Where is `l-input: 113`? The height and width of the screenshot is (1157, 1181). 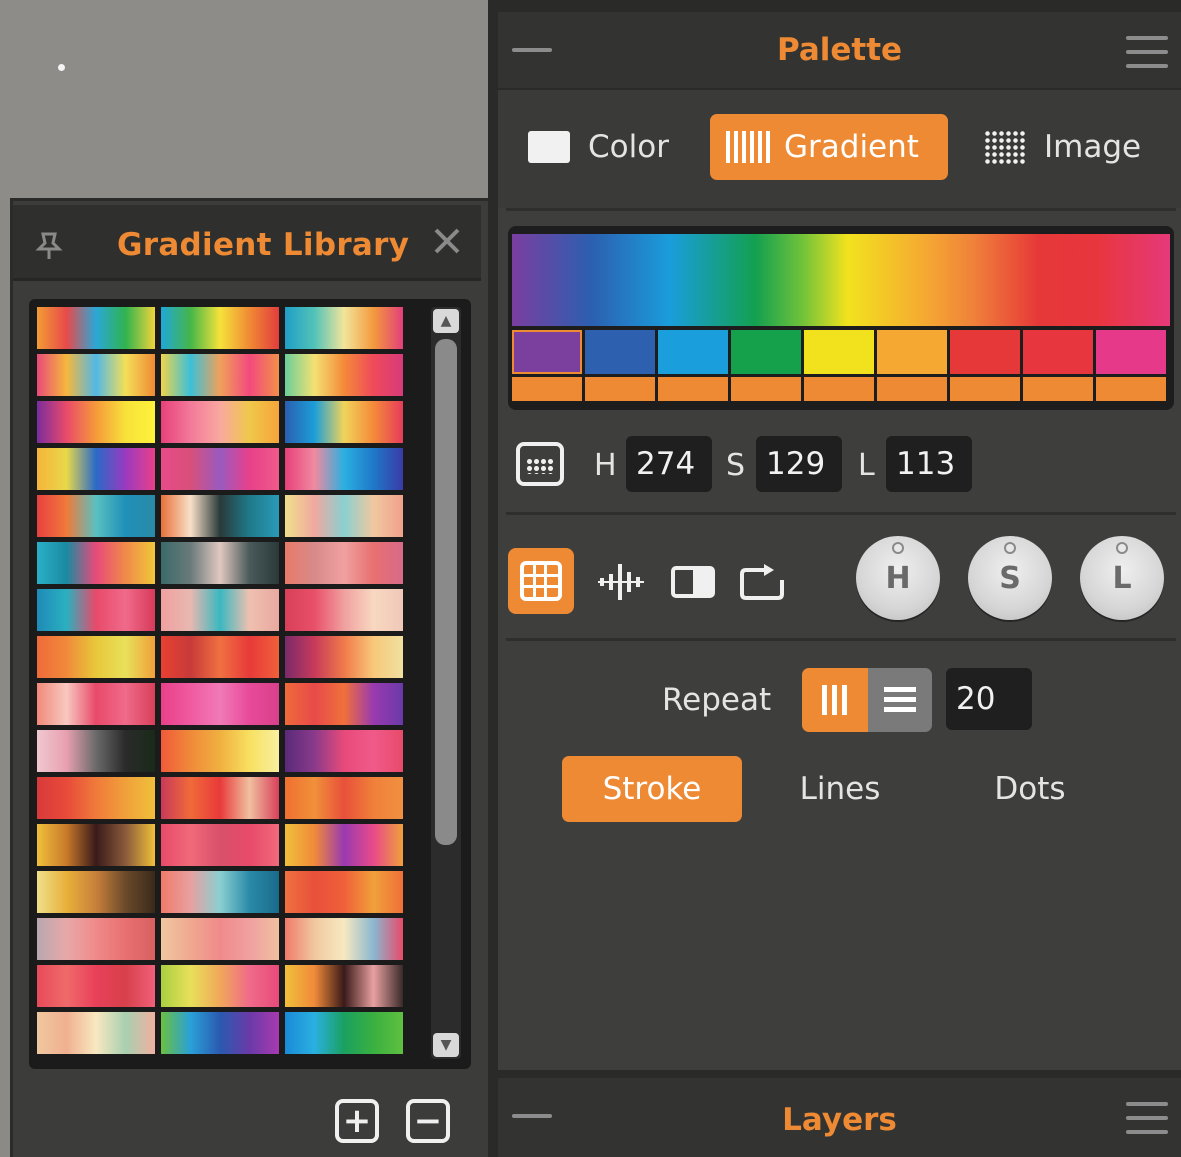 l-input: 113 is located at coordinates (929, 464).